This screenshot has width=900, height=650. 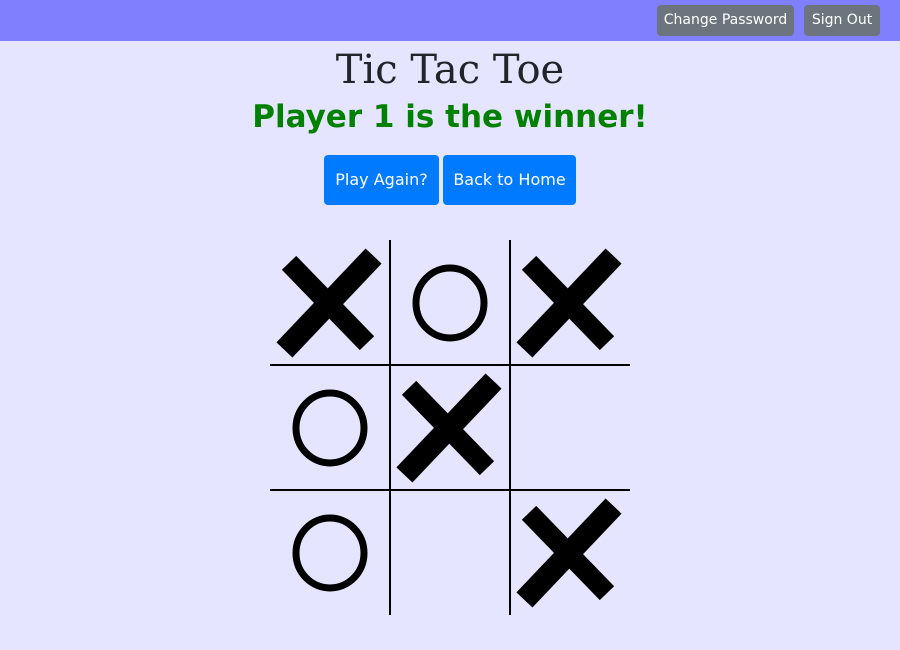 I want to click on top-navbar: Change Password Sign Out, so click(x=450, y=20).